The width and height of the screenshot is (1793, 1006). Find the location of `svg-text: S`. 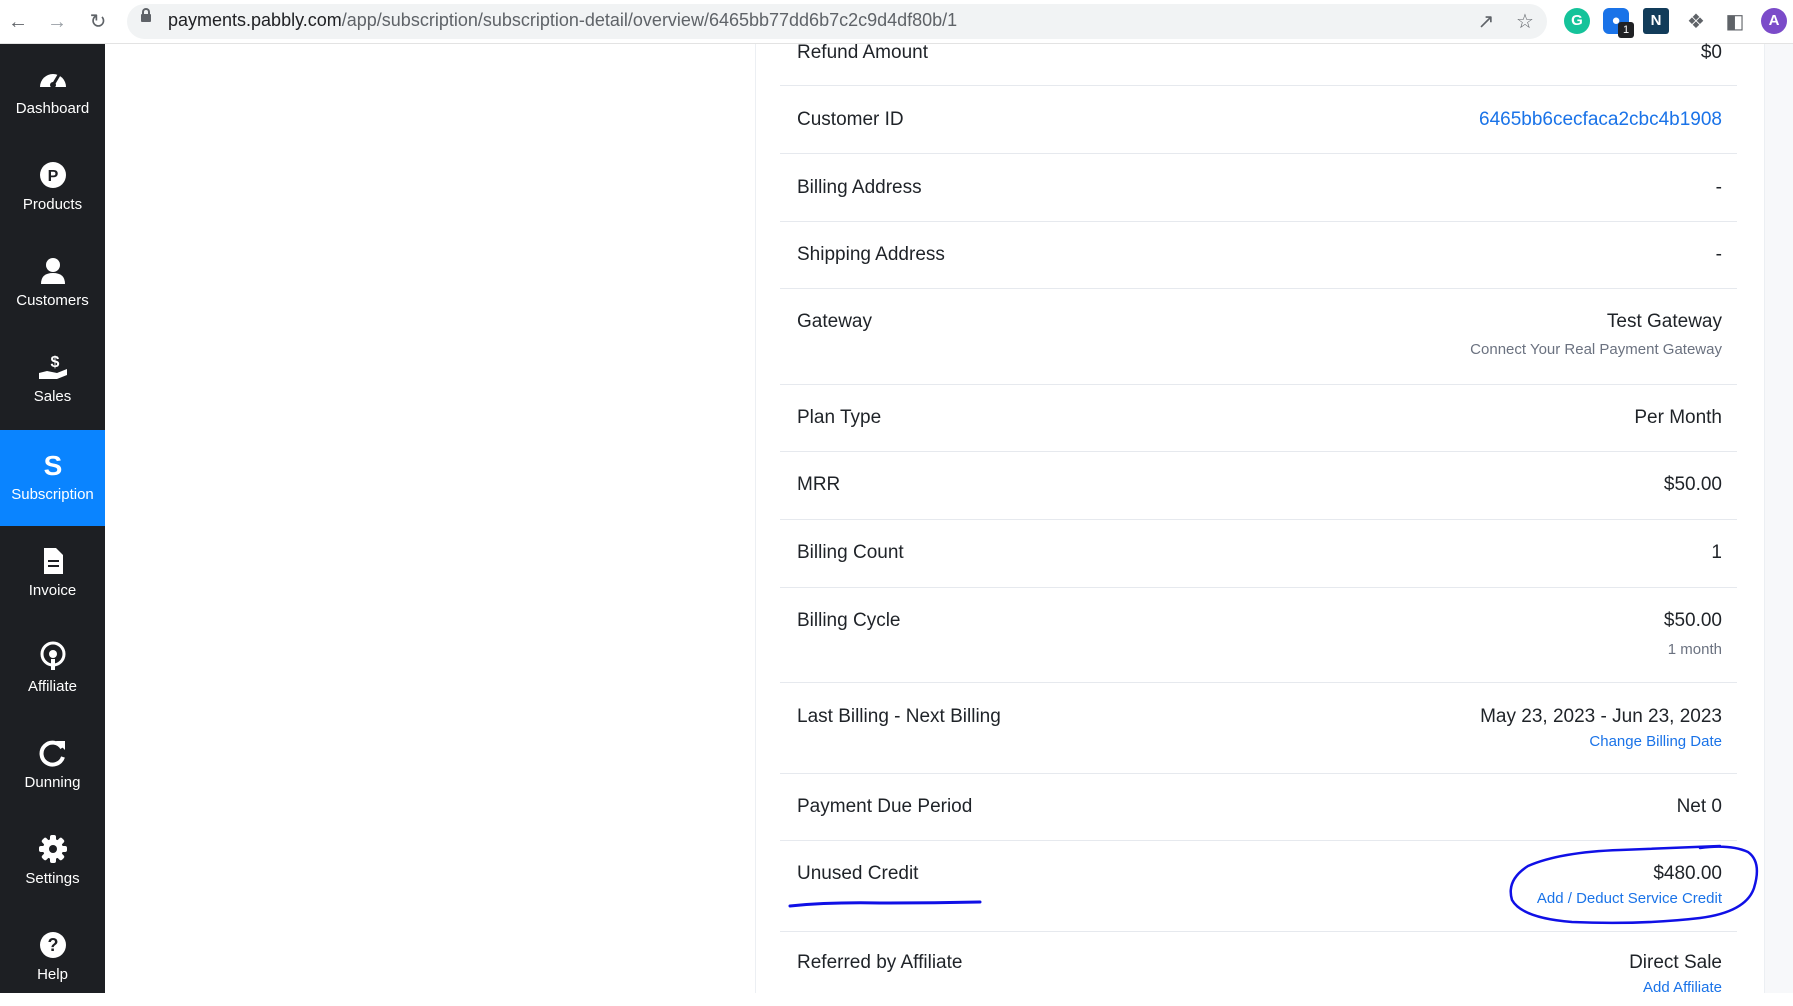

svg-text: S is located at coordinates (53, 465).